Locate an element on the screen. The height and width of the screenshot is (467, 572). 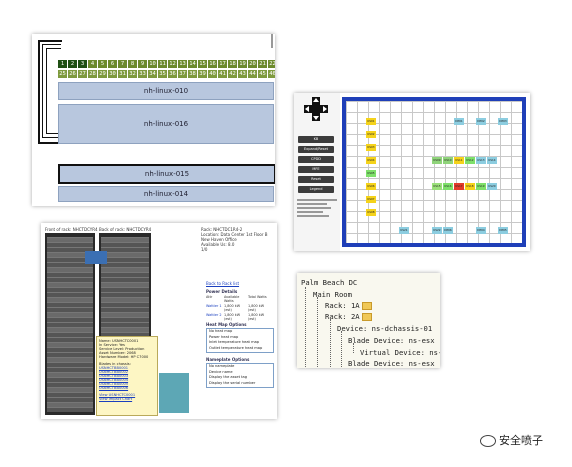
tree-node-device: Device: ns-dchassis-01 is located at coordinates (384, 328).